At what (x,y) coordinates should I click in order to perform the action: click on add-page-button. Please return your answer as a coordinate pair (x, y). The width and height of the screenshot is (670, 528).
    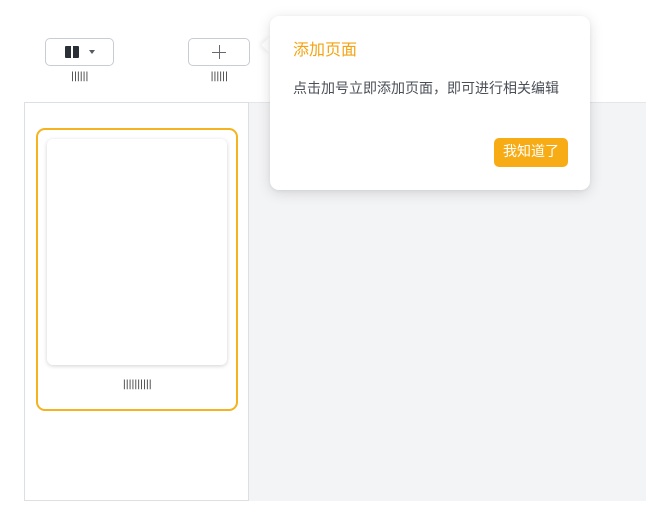
    Looking at the image, I should click on (219, 52).